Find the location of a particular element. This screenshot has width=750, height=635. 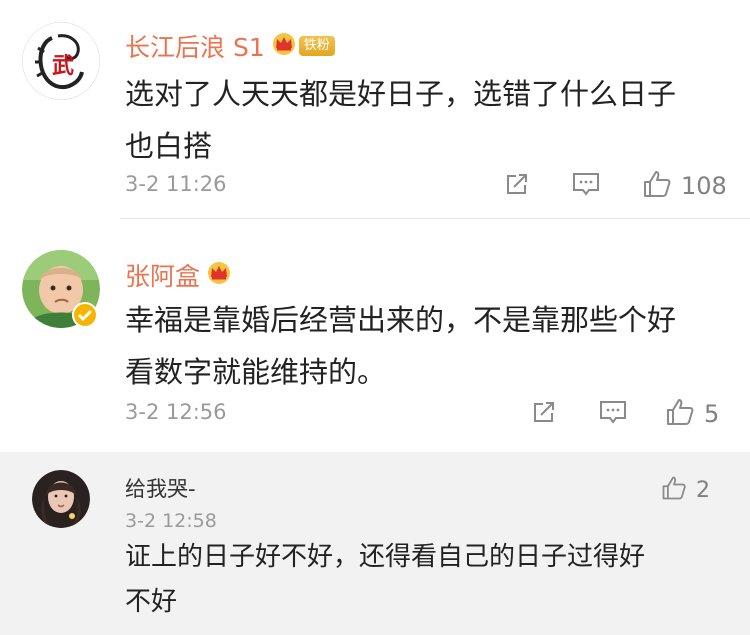

username-text: 长江后浪 S1 is located at coordinates (195, 46).